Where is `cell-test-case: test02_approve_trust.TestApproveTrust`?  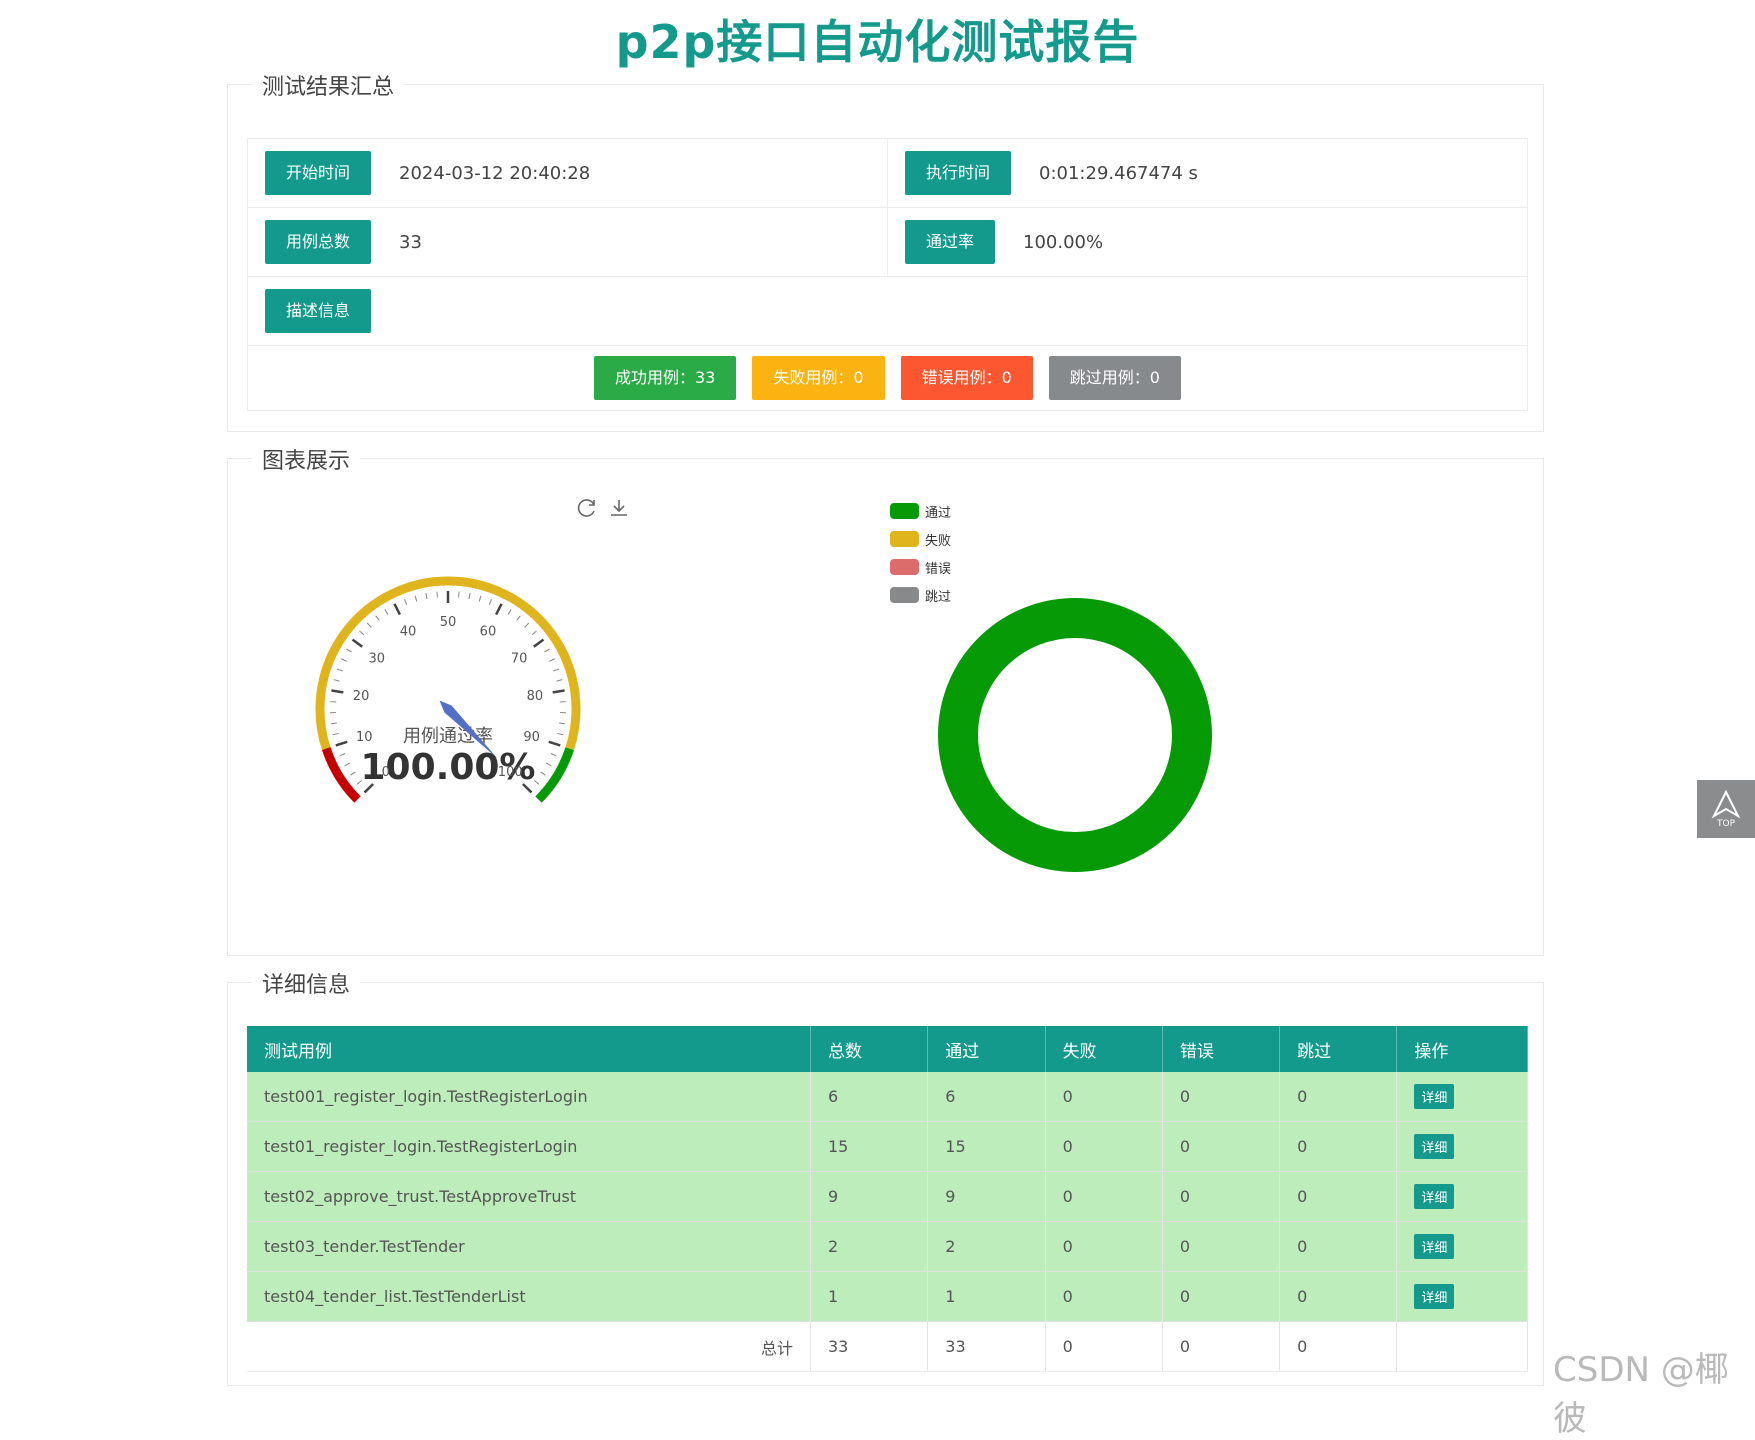 cell-test-case: test02_approve_trust.TestApproveTrust is located at coordinates (529, 1197).